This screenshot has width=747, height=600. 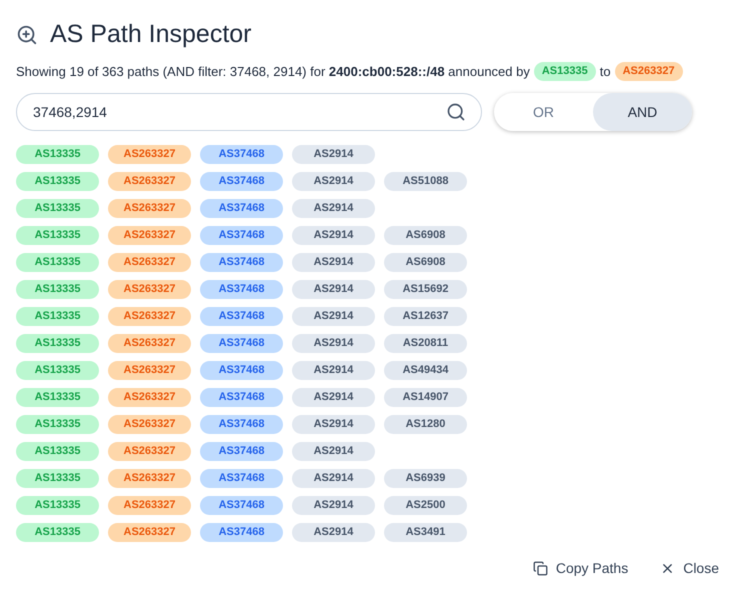 I want to click on as-chip: AS51088, so click(x=425, y=181).